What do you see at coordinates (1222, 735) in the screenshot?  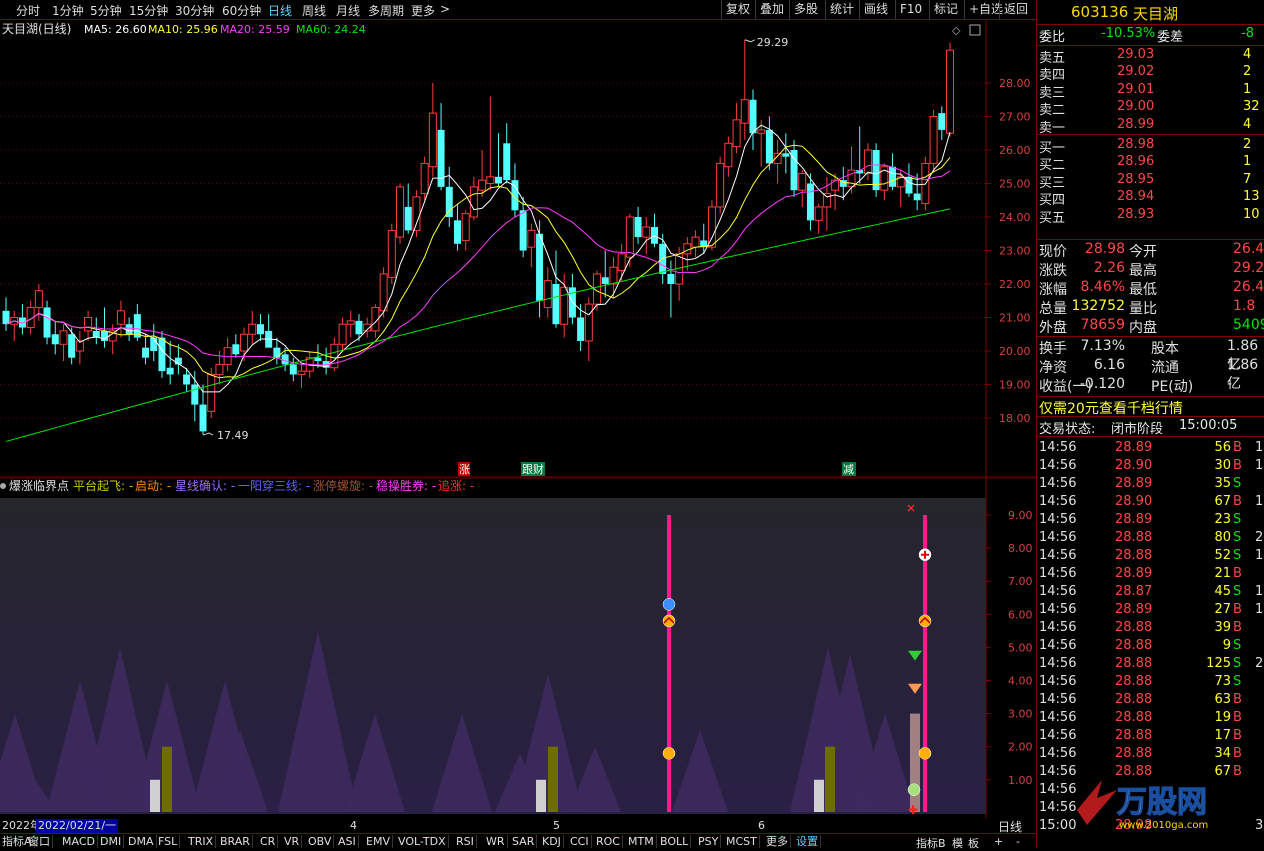 I see `tick-volume: 17` at bounding box center [1222, 735].